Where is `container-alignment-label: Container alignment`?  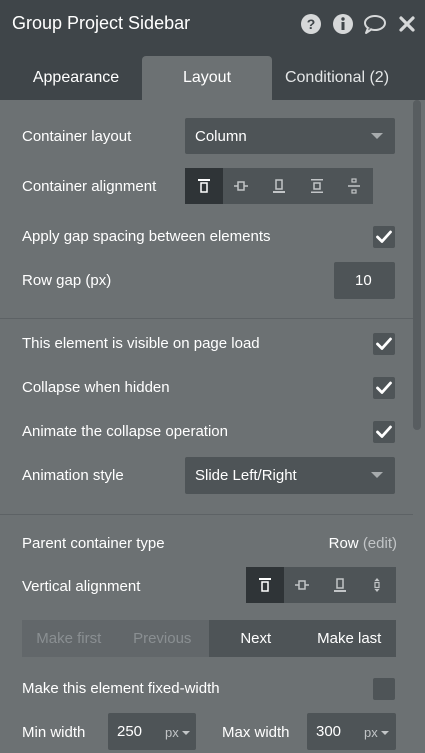
container-alignment-label: Container alignment is located at coordinates (89, 186).